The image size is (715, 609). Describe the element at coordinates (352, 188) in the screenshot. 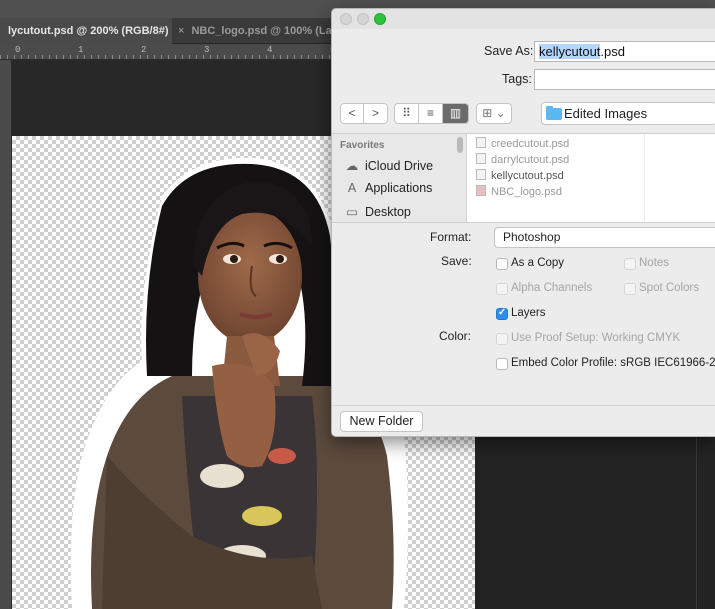

I see `applications-icon: A` at that location.